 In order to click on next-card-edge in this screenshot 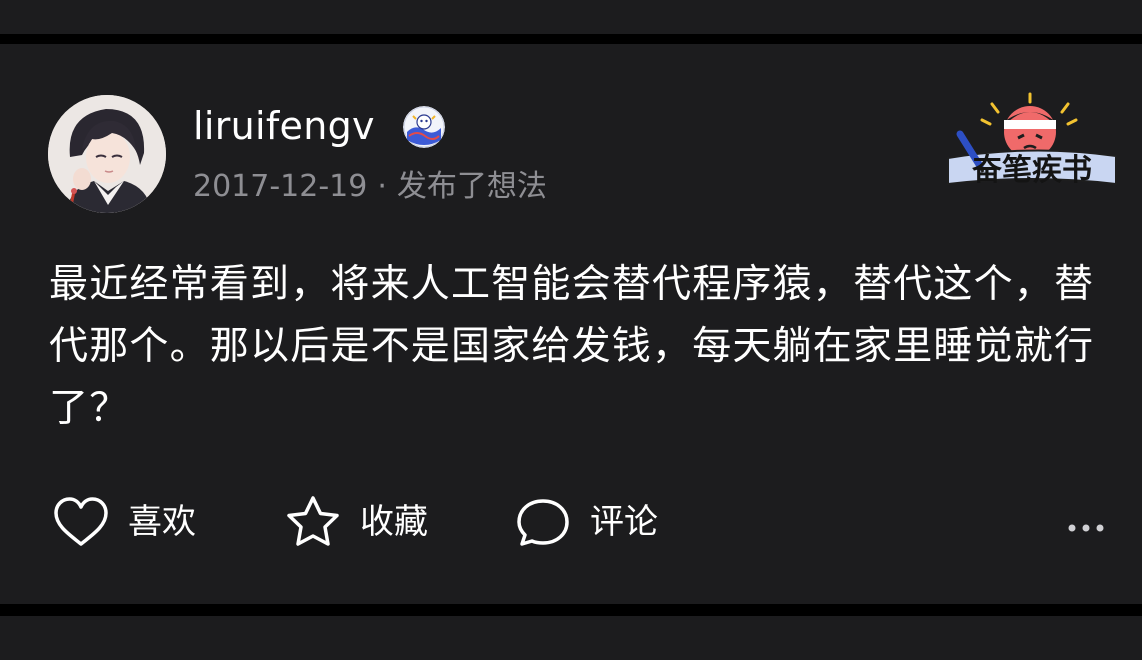, I will do `click(571, 638)`.